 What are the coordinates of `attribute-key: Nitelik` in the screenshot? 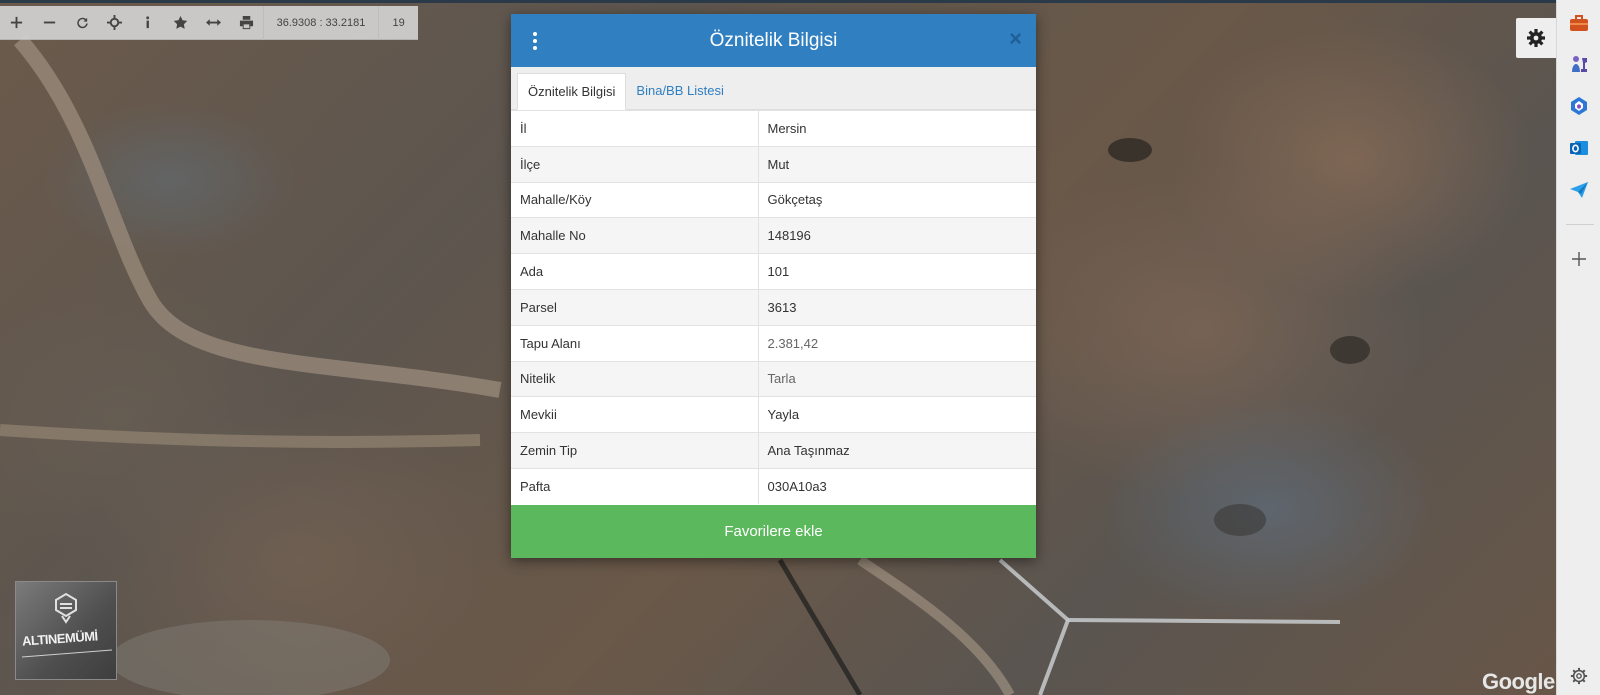 It's located at (635, 378).